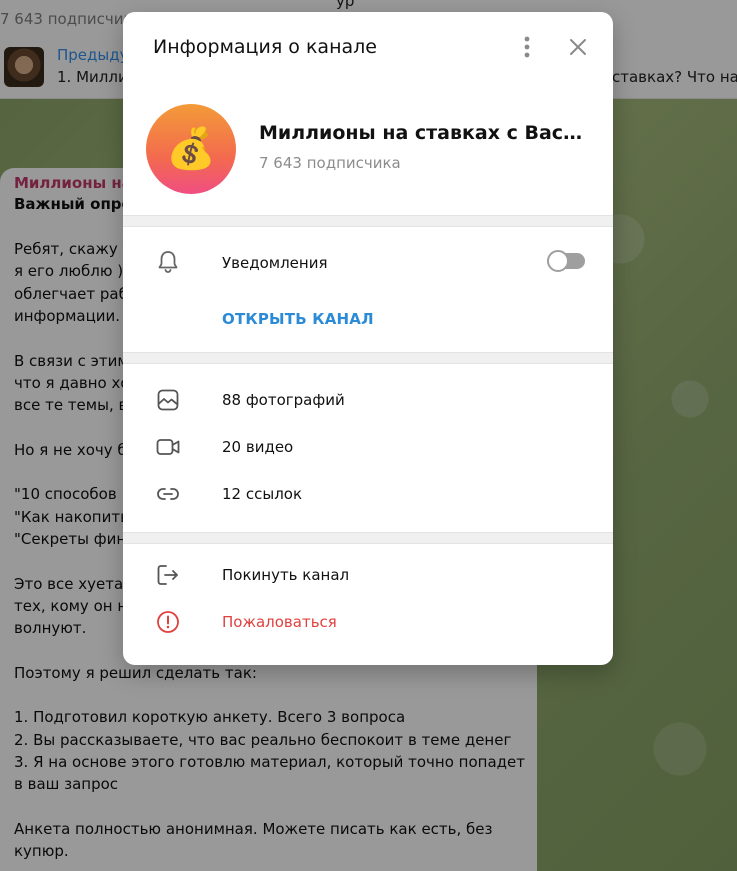  I want to click on leave-channel-button: Покинуть канал, so click(285, 575).